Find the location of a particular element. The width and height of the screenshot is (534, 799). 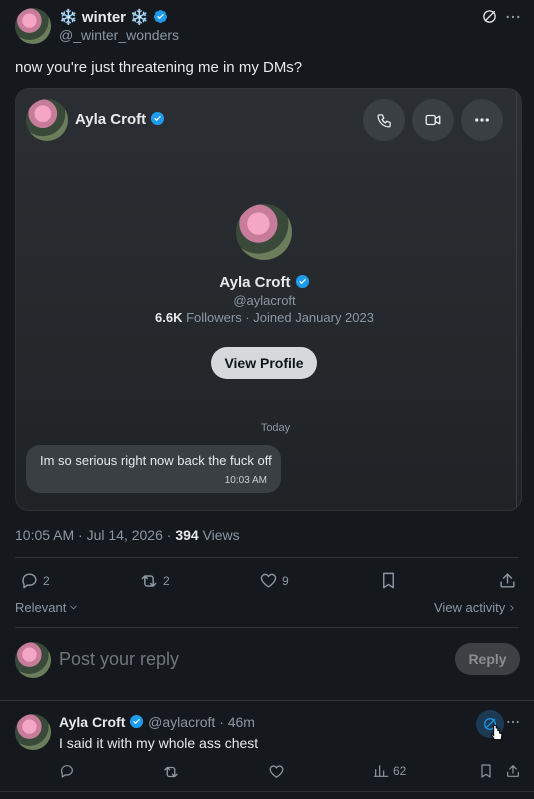

view-activity-link: View activity is located at coordinates (475, 607).